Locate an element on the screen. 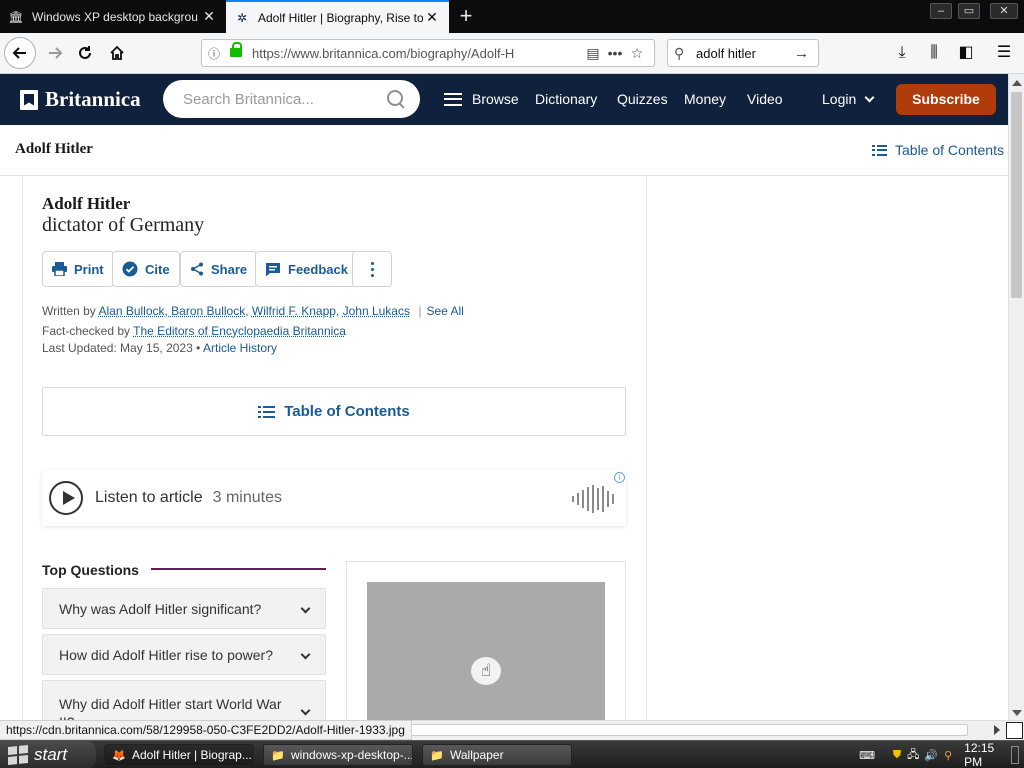 The width and height of the screenshot is (1024, 768). article-photo-placeholder is located at coordinates (486, 651).